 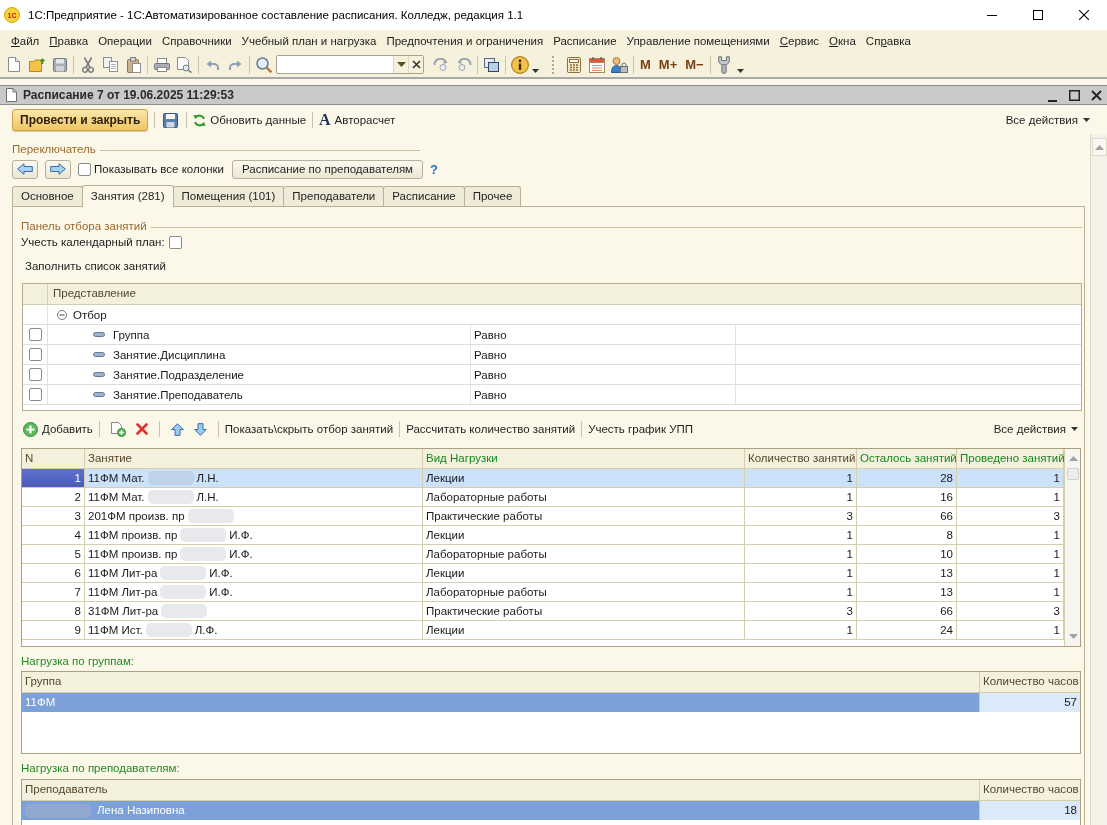 I want to click on memory-button: M+, so click(x=668, y=64).